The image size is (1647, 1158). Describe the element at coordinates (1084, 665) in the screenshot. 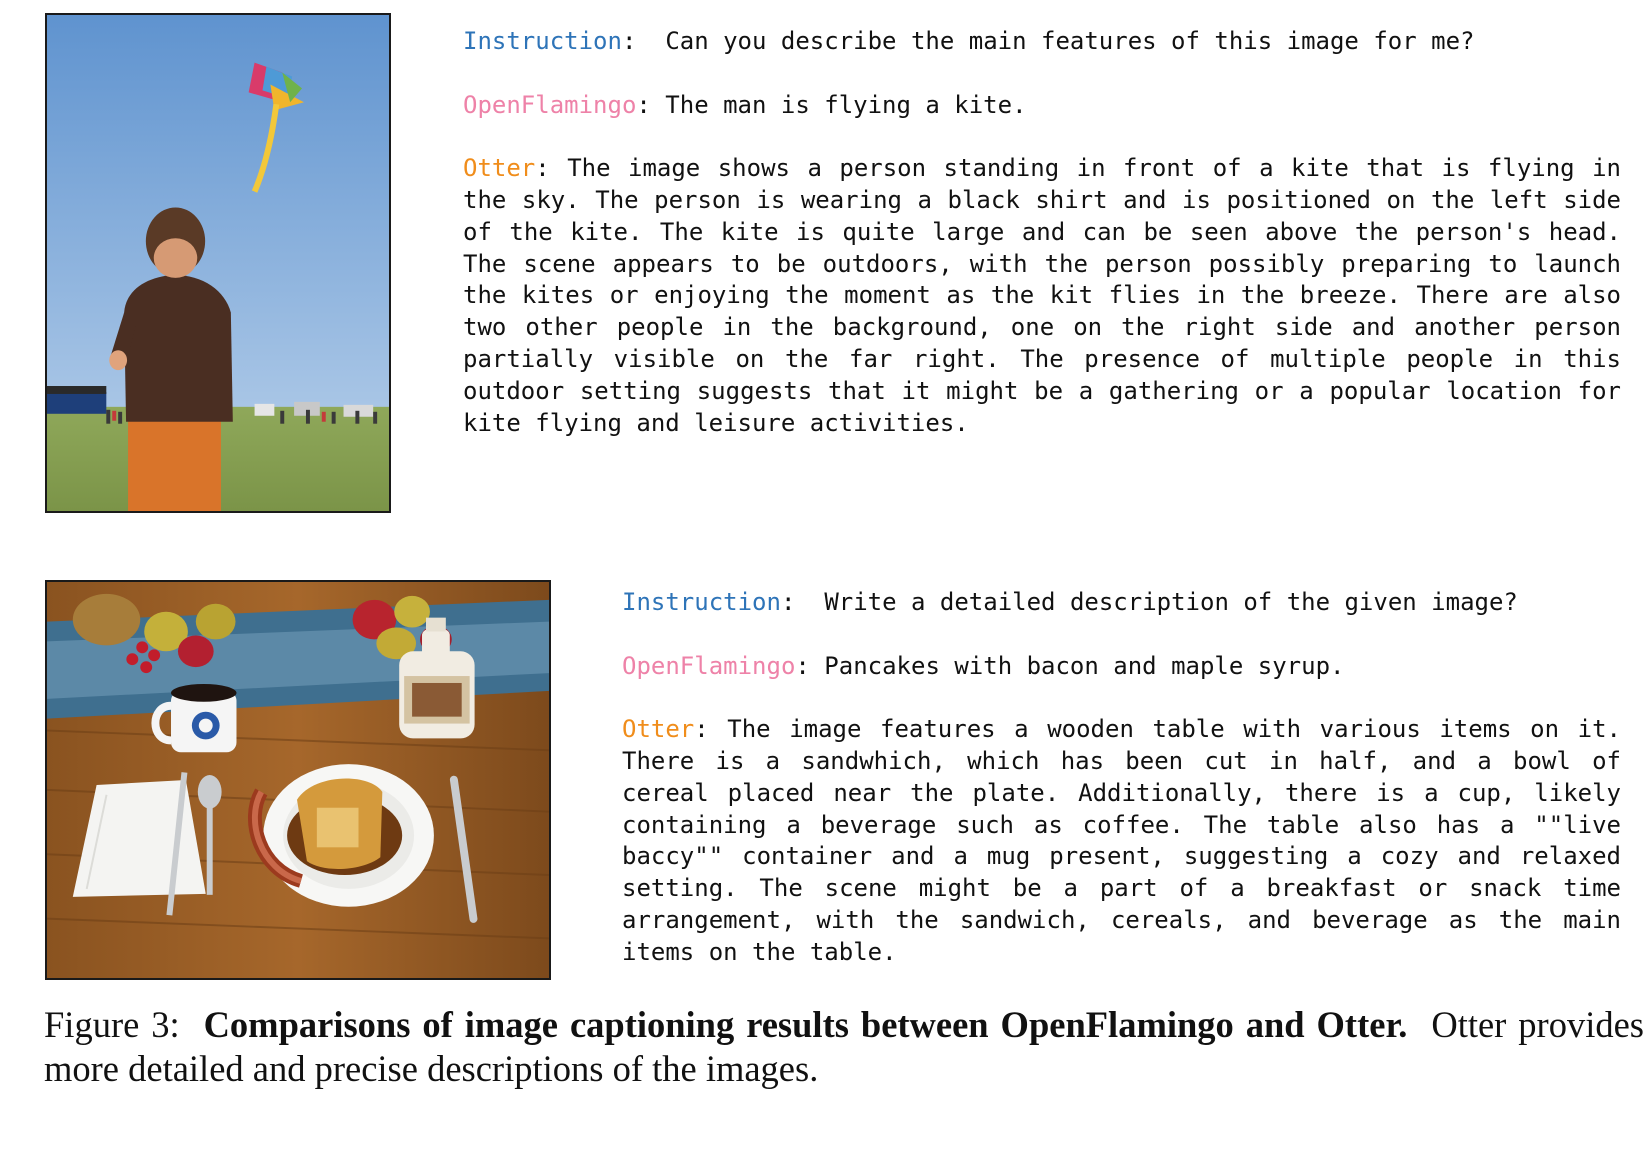

I see `openflamingo-text: Pancakes with bacon and maple syrup.` at that location.